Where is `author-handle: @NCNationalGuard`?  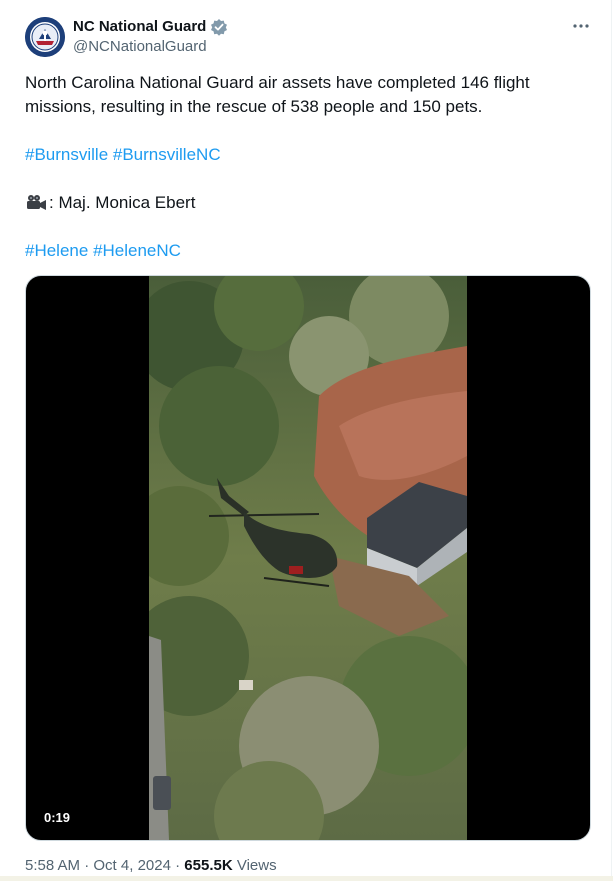
author-handle: @NCNationalGuard is located at coordinates (140, 47).